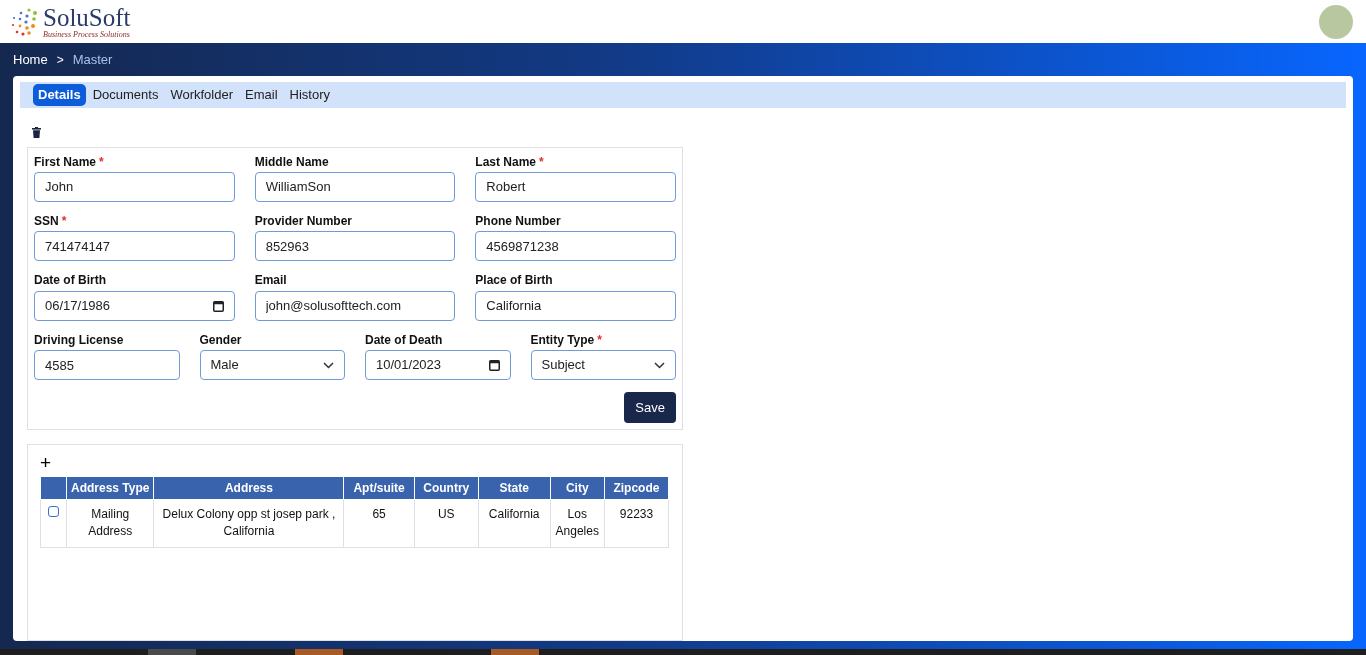  Describe the element at coordinates (30, 59) in the screenshot. I see `breadcrumb-link: Home` at that location.